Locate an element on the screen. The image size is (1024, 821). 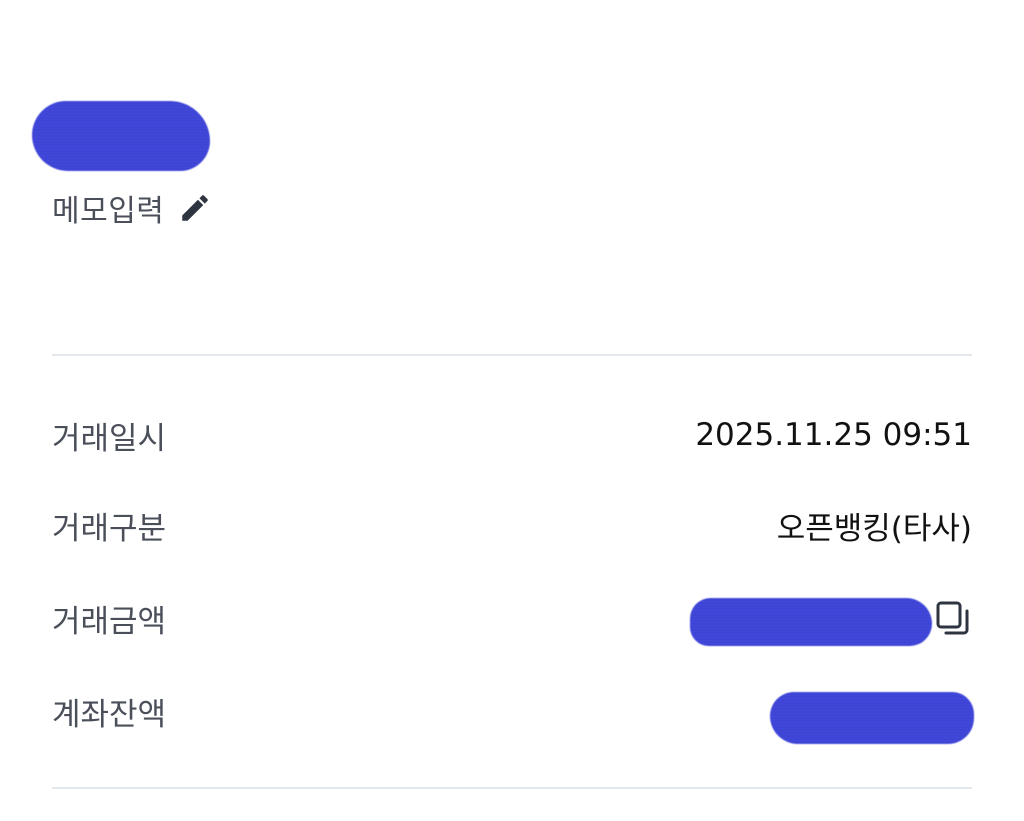
detail-value-datetime: 2025.11.25 09:51 is located at coordinates (833, 435).